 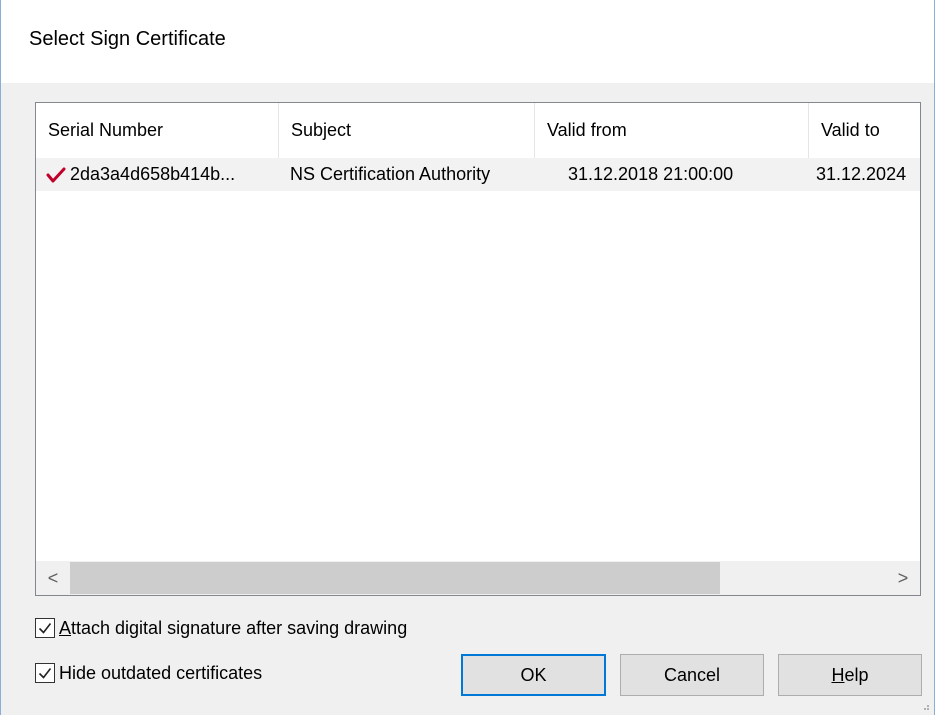 What do you see at coordinates (861, 174) in the screenshot?
I see `cell-valid-to: 31.12.2024` at bounding box center [861, 174].